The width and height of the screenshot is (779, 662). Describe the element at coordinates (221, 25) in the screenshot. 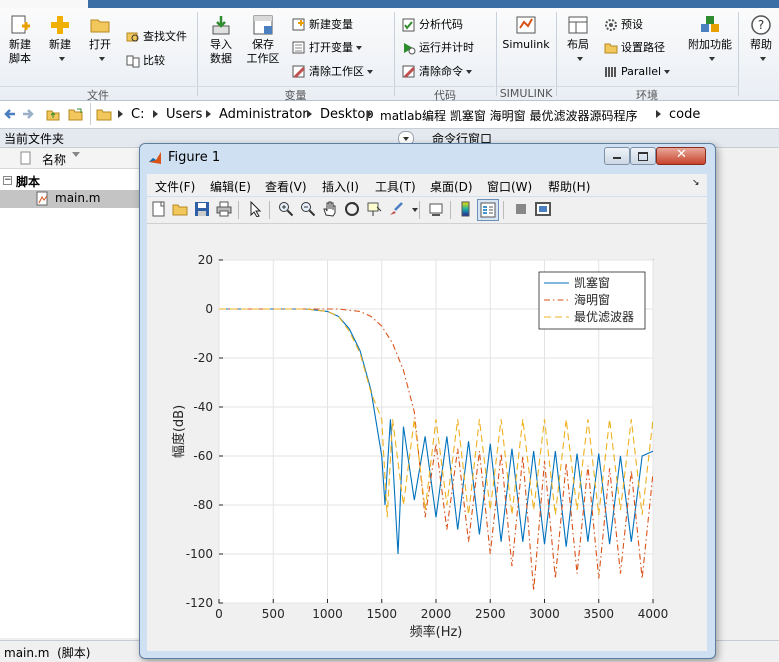

I see `import-icon` at that location.